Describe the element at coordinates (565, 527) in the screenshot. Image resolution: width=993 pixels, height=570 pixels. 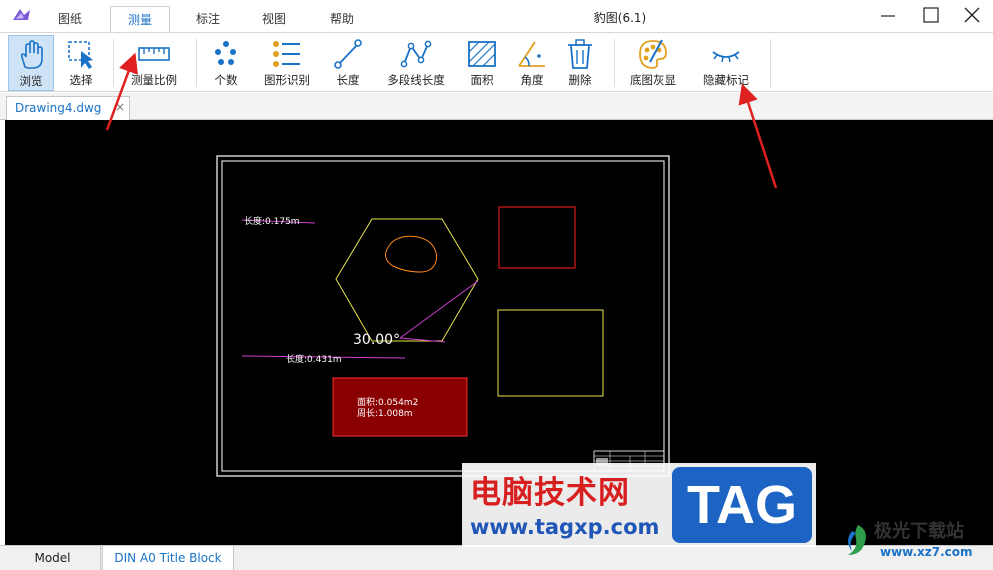
I see `watermark-brand-url: www.tagxp.com` at that location.